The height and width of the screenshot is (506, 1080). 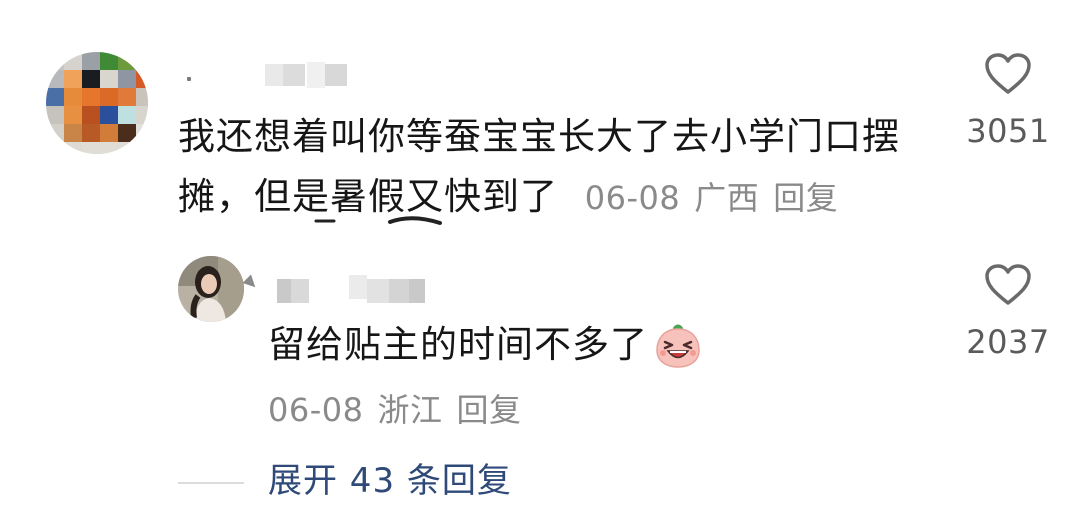 I want to click on reply-location: 浙江, so click(x=410, y=410).